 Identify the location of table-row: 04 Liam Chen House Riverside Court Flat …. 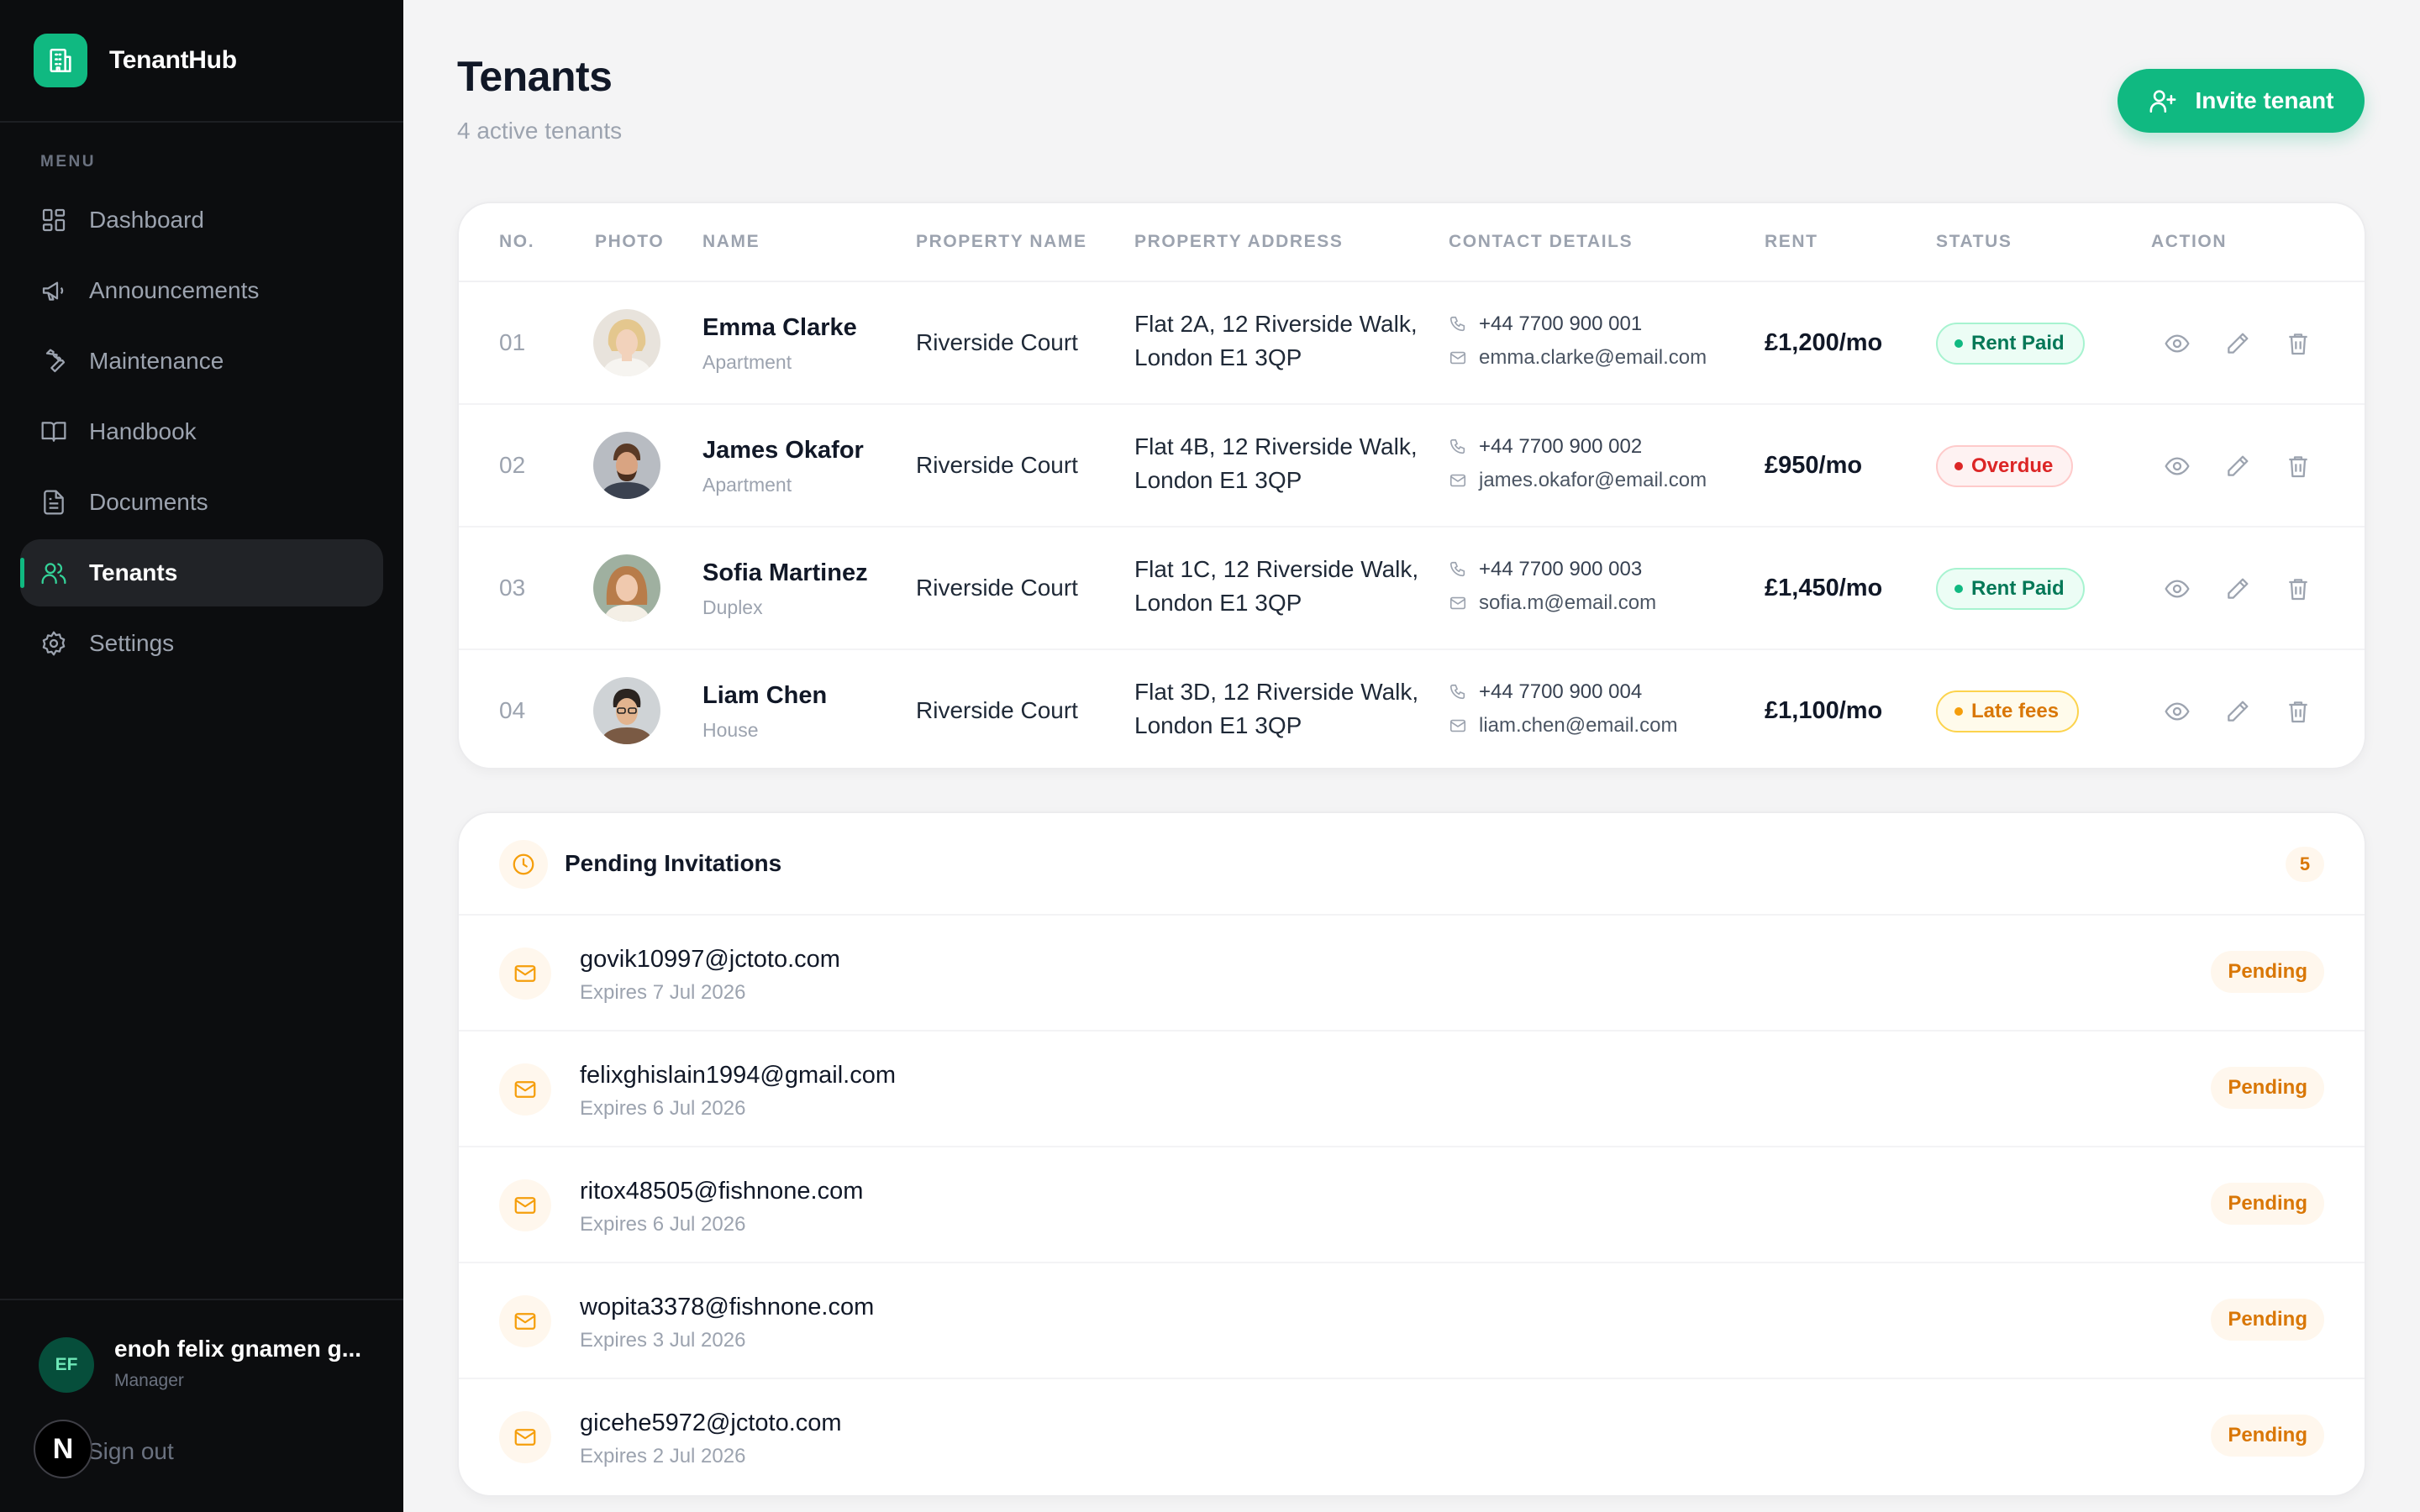
(1412, 711).